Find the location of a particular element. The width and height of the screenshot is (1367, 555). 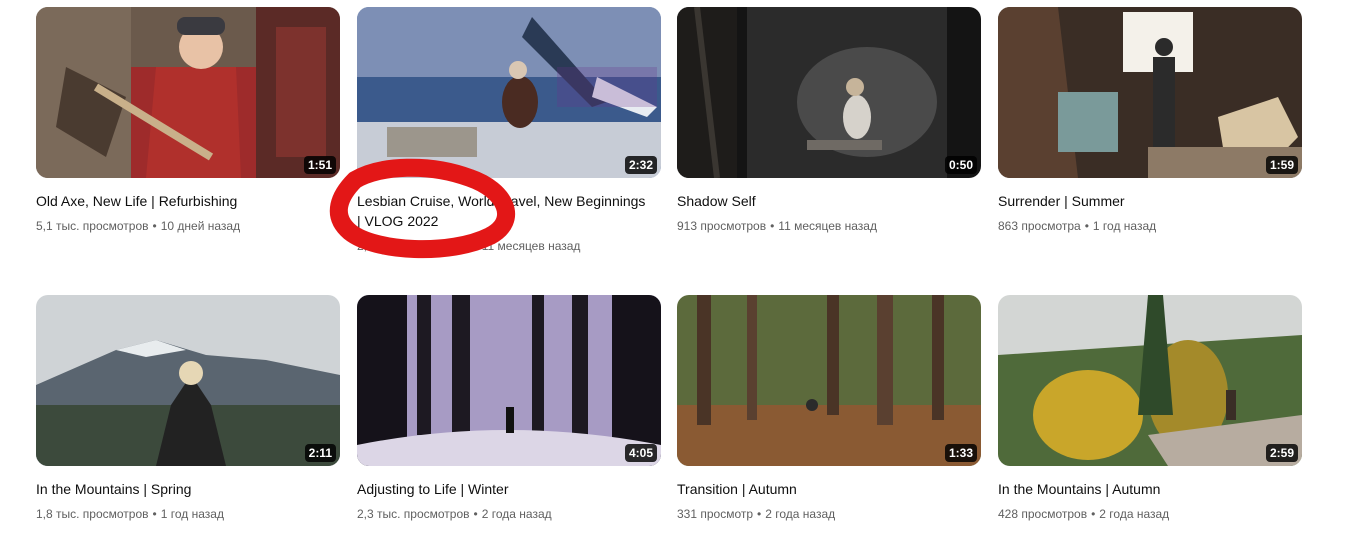

video-meta: 5,1 тыс. просмотров • 10 дней назад is located at coordinates (138, 226).